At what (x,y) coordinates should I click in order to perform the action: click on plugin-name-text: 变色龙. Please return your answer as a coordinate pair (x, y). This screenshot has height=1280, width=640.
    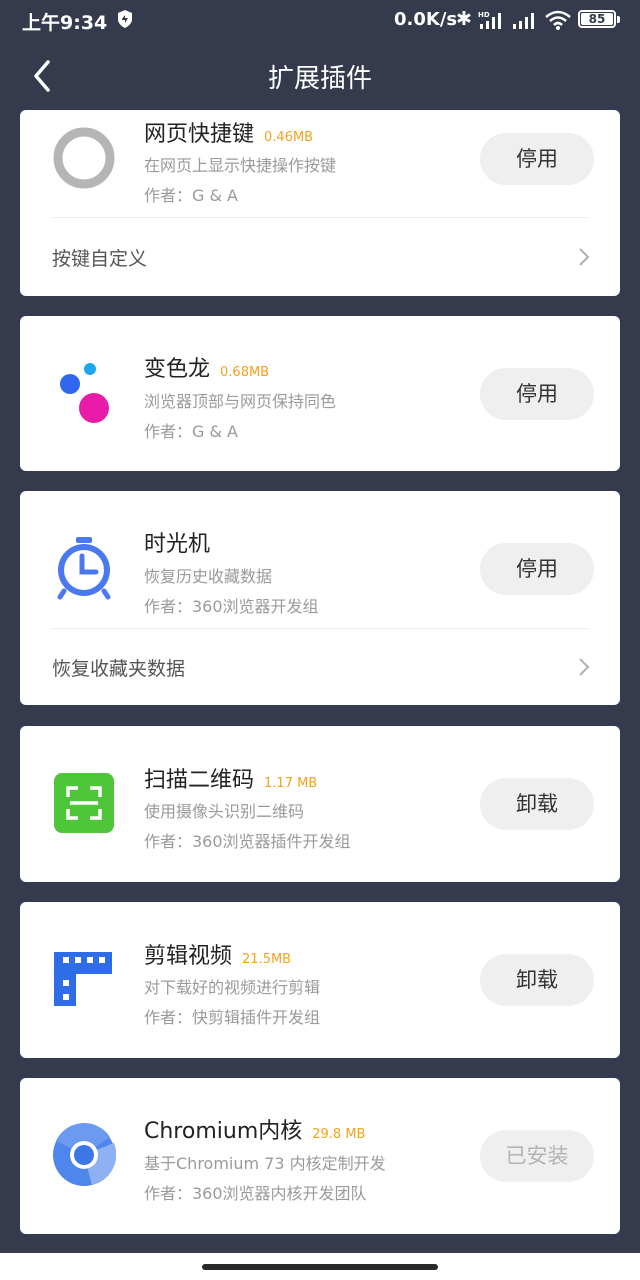
    Looking at the image, I should click on (177, 369).